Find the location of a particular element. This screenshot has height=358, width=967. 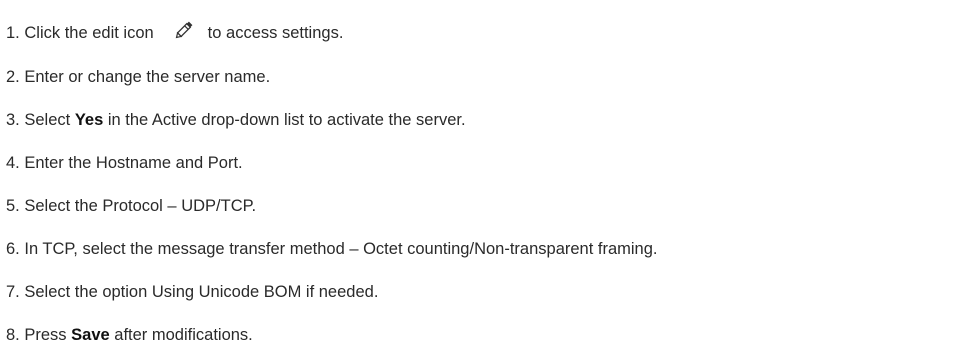

step-text: Click the edit icon is located at coordinates (89, 33).